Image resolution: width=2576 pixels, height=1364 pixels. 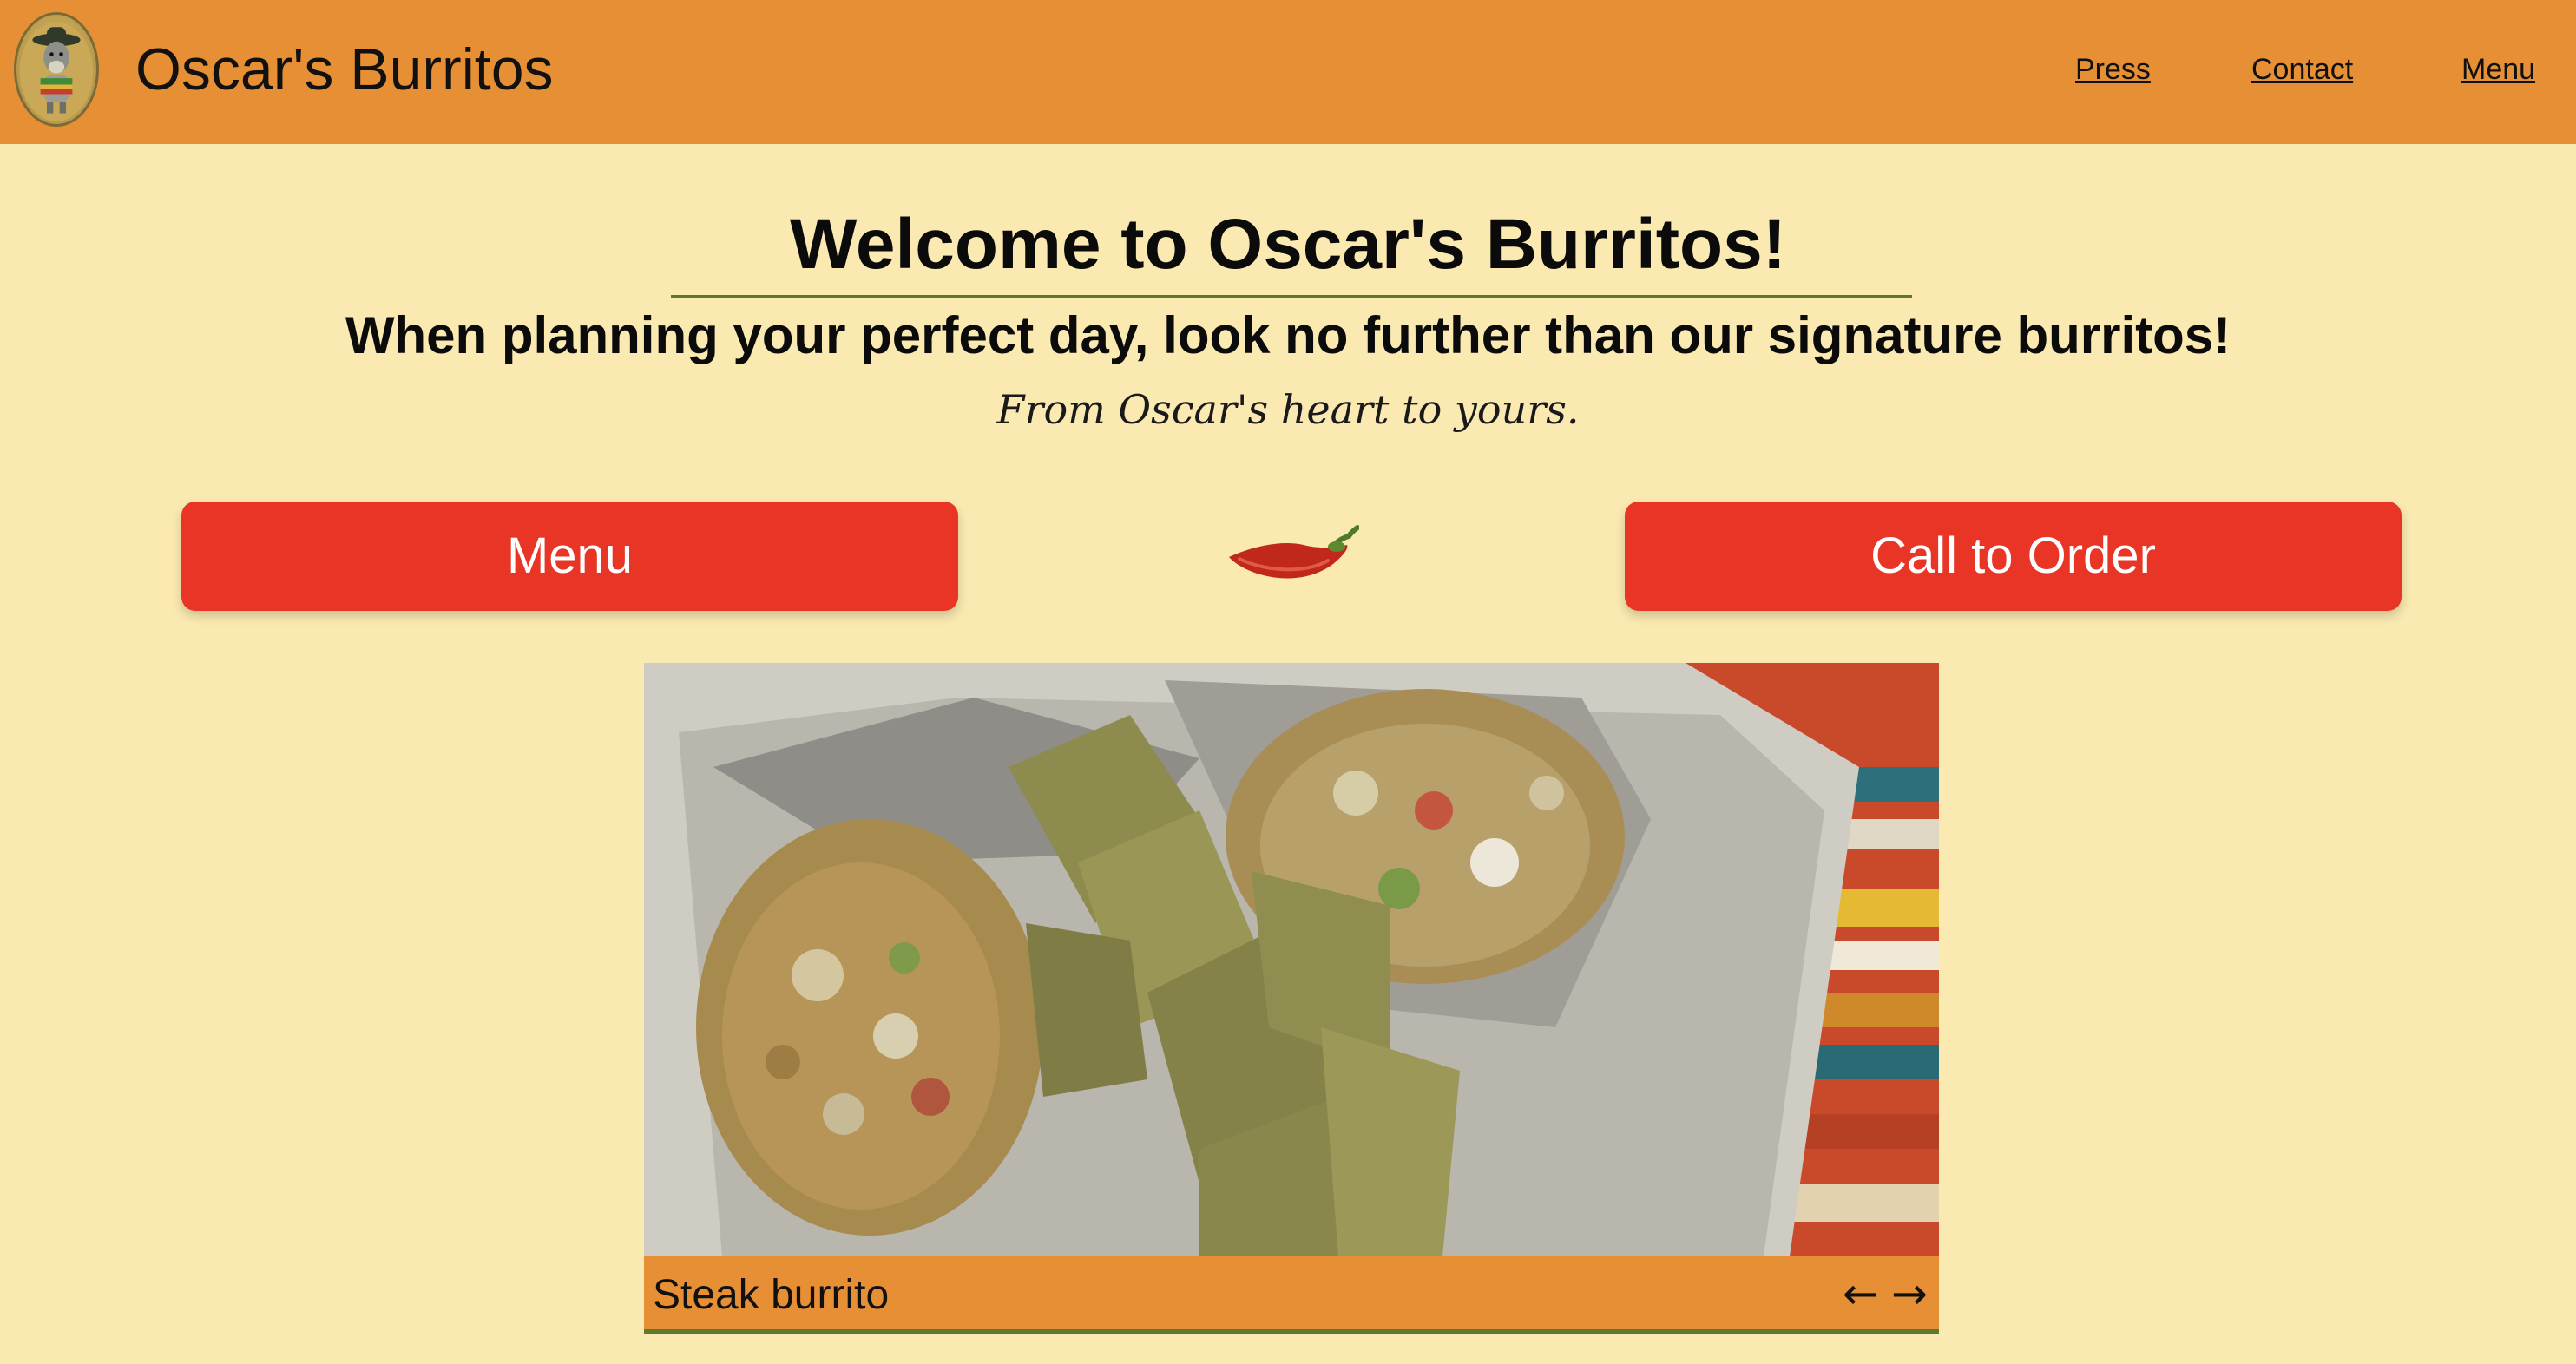 I want to click on site-title: Oscar's Burritos, so click(x=344, y=70).